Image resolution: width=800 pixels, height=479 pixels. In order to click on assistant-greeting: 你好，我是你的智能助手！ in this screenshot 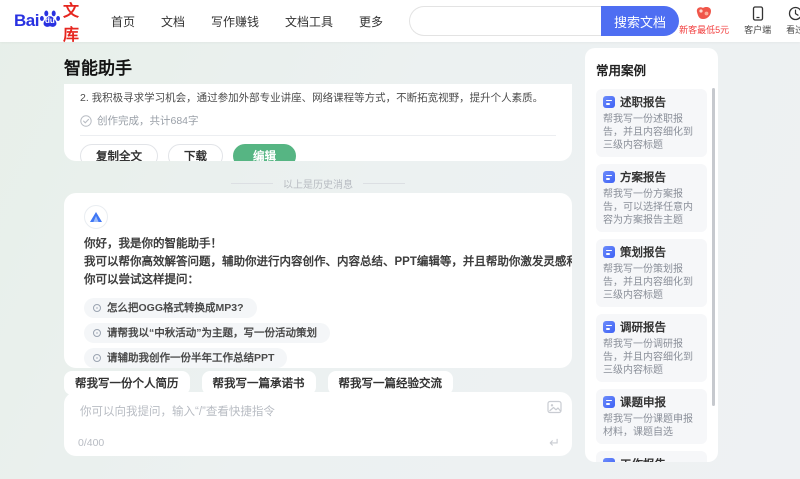, I will do `click(153, 244)`.